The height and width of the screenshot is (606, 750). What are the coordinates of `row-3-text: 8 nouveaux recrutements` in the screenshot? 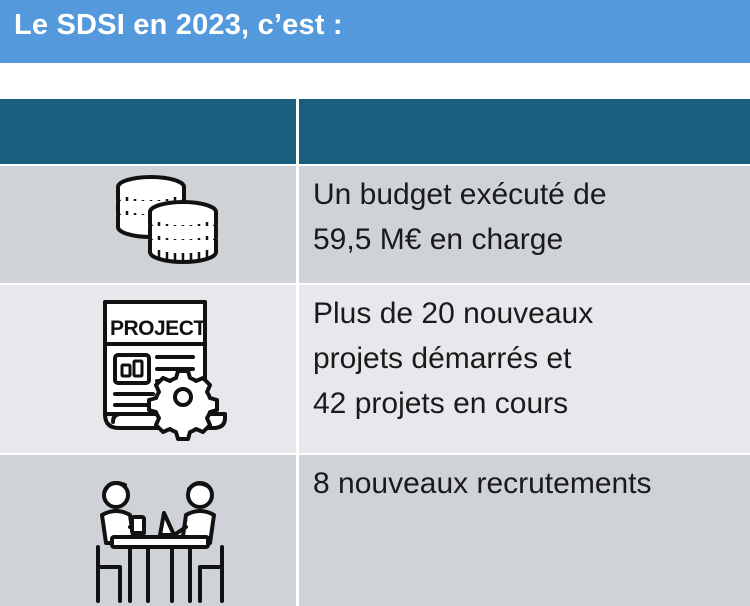 It's located at (482, 483).